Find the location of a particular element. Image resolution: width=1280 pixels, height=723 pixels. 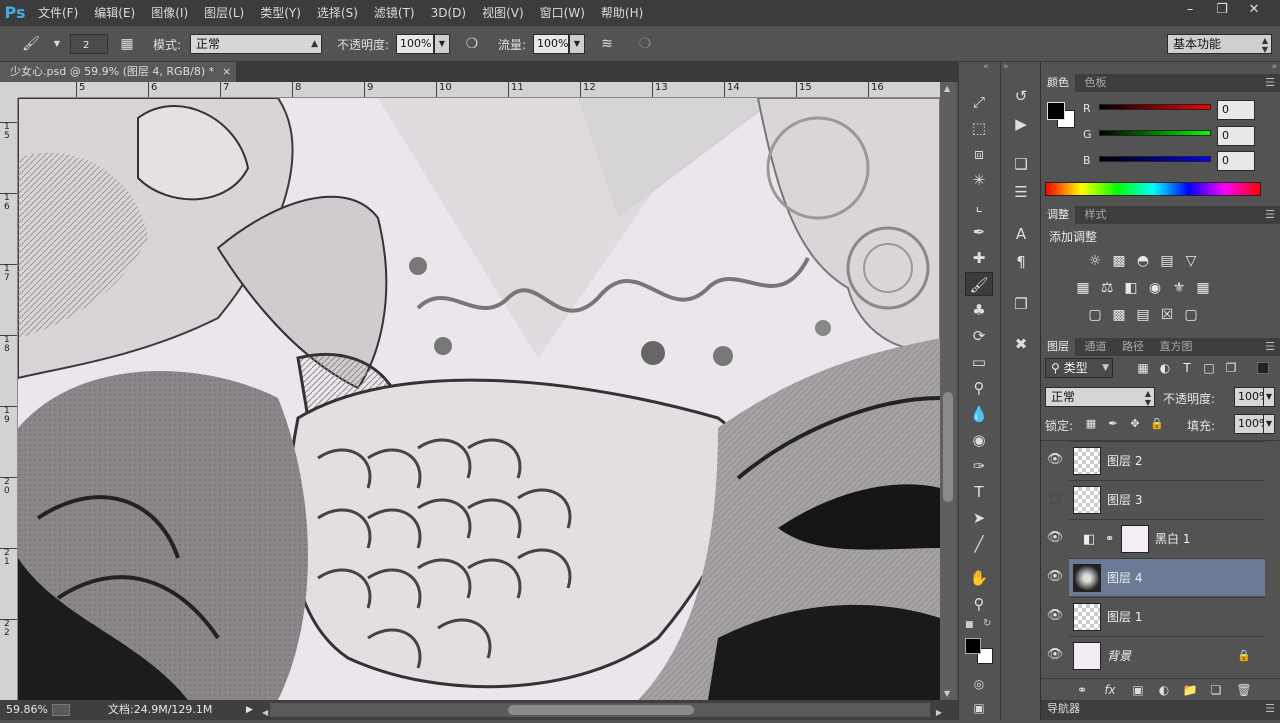

brush-panel-icon: ☰ is located at coordinates (1021, 192).